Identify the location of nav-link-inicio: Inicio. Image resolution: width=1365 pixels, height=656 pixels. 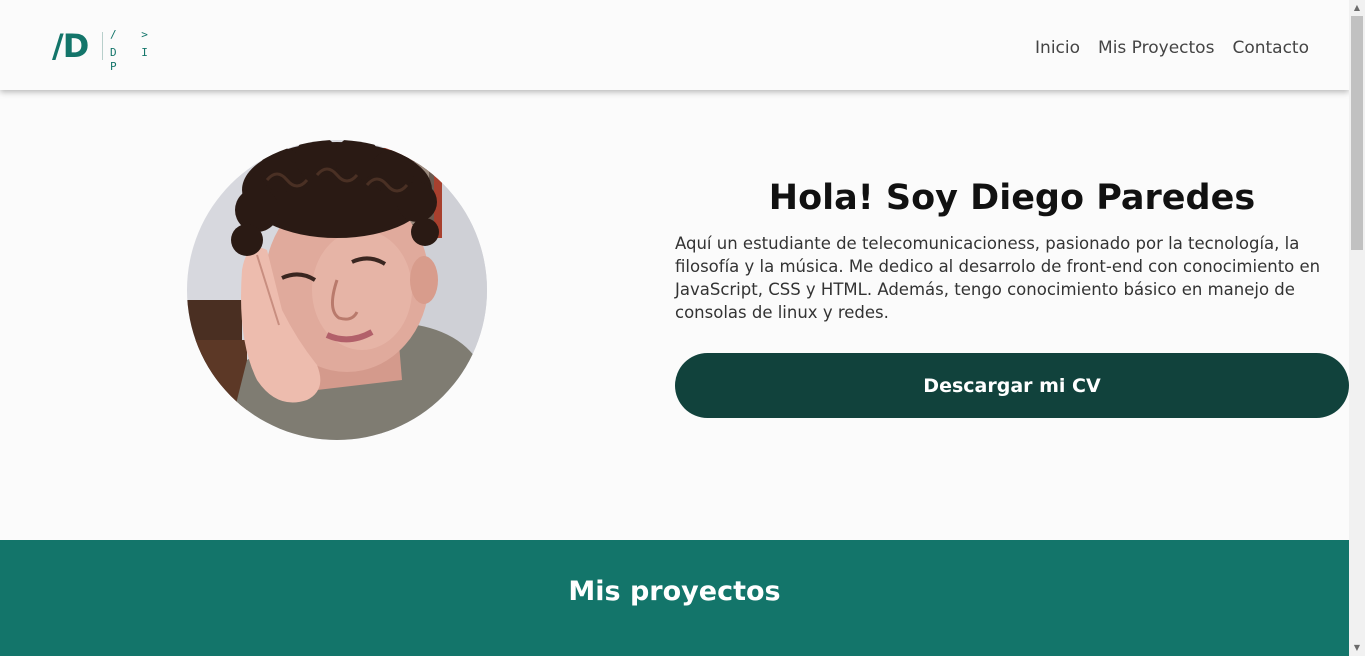
(1057, 48).